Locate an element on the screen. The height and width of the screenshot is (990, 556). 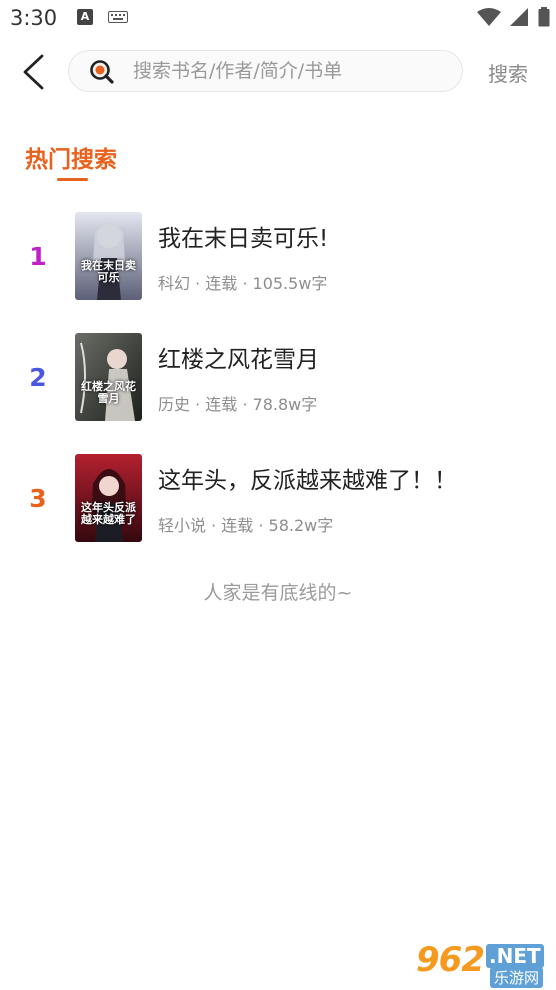
chevron-left-icon is located at coordinates (33, 72).